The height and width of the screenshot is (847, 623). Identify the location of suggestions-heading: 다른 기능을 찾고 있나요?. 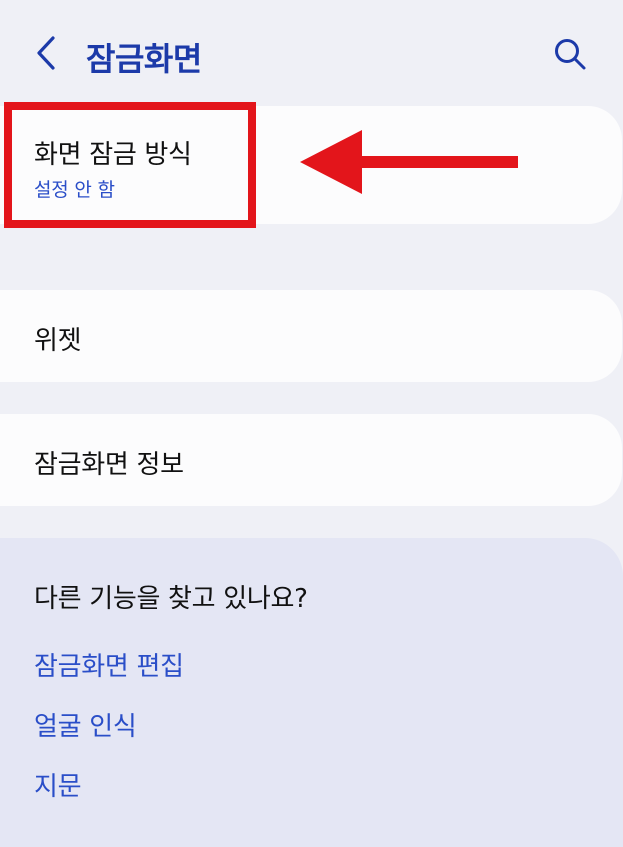
(171, 599).